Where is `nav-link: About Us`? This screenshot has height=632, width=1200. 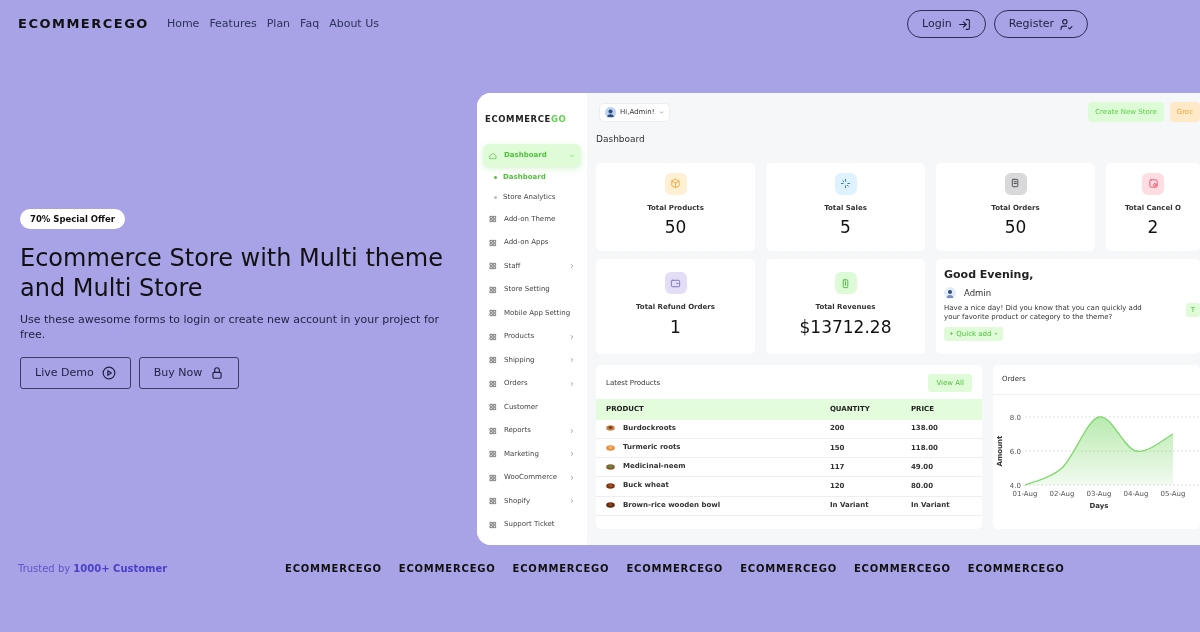 nav-link: About Us is located at coordinates (354, 24).